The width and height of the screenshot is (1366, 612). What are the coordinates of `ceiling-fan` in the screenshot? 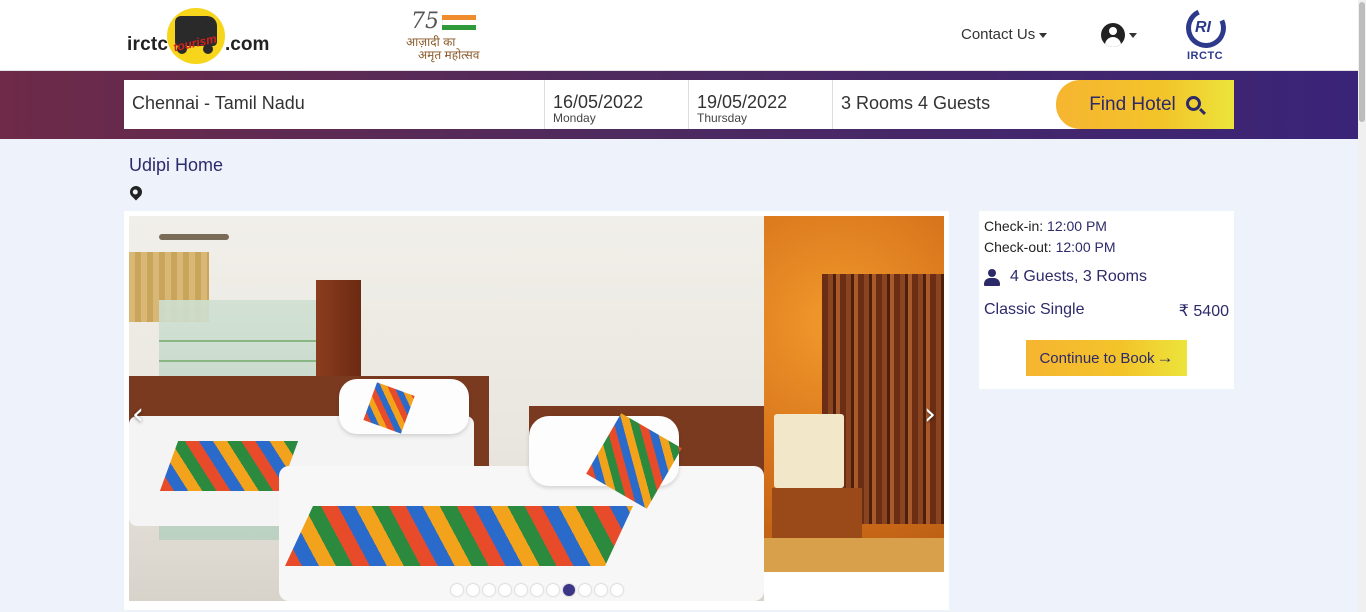 It's located at (194, 237).